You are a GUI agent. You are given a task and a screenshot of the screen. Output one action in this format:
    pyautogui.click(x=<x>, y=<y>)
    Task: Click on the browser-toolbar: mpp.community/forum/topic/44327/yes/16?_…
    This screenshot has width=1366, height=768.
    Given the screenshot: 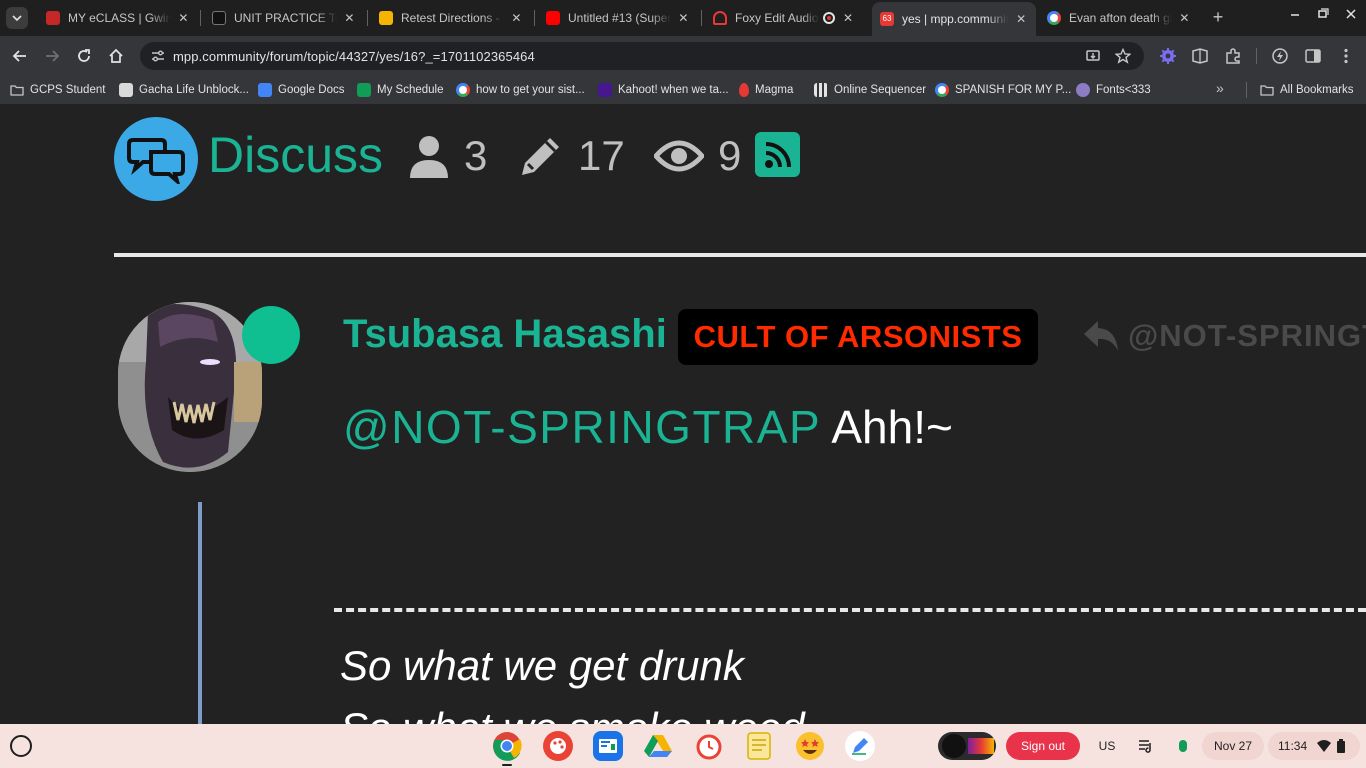 What is the action you would take?
    pyautogui.click(x=683, y=56)
    